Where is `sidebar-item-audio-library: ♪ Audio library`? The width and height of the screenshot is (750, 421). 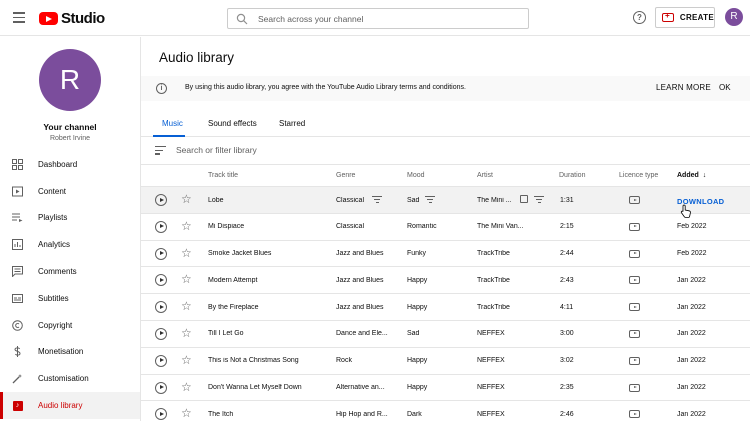
sidebar-item-audio-library: ♪ Audio library is located at coordinates (70, 405).